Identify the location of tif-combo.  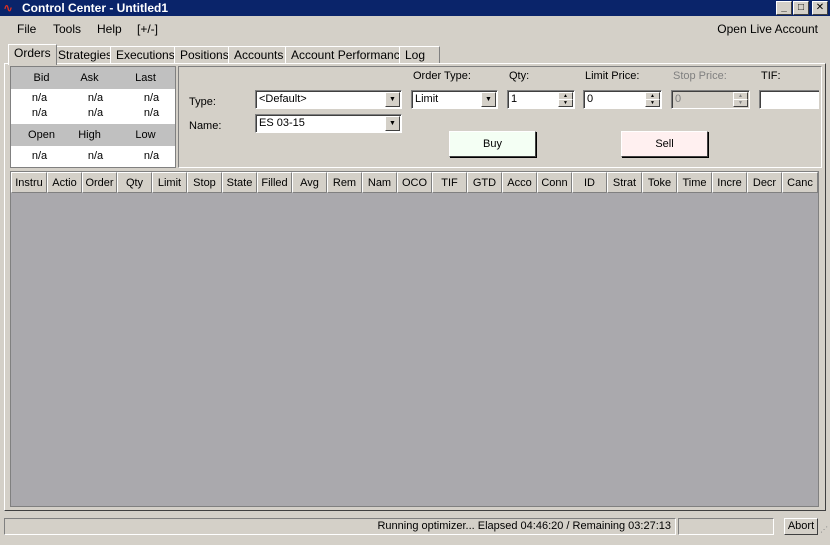
(789, 99).